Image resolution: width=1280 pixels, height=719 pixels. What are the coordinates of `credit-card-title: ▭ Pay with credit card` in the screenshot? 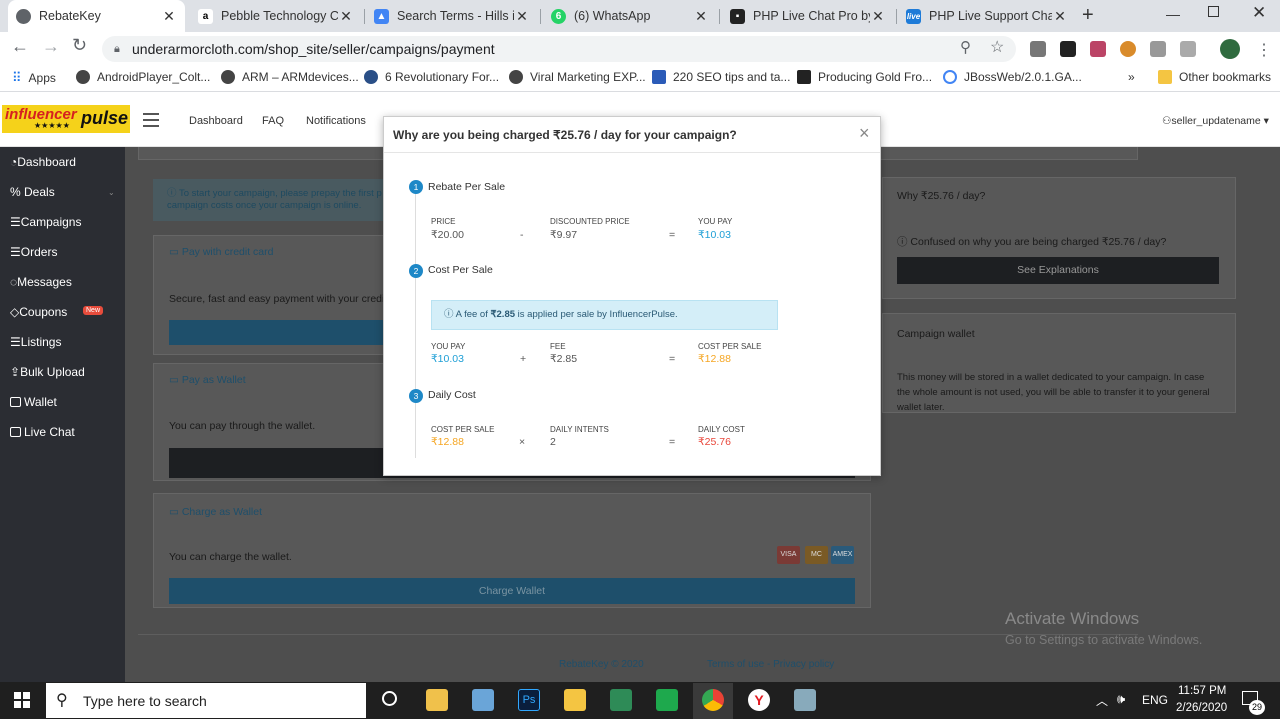 It's located at (221, 252).